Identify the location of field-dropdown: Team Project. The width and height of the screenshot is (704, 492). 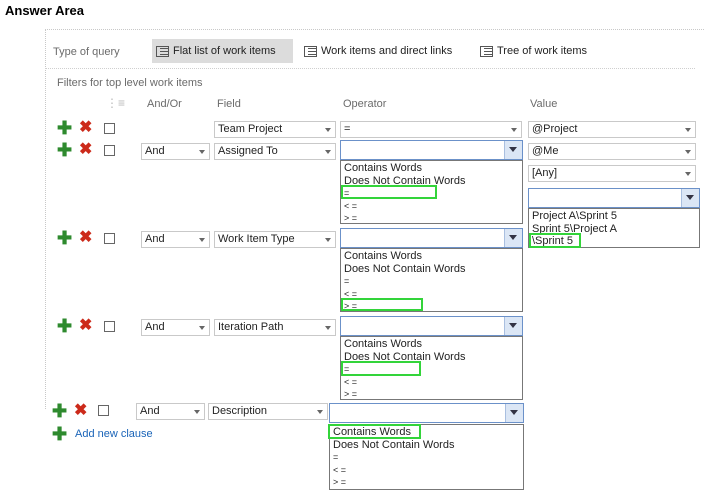
(275, 129).